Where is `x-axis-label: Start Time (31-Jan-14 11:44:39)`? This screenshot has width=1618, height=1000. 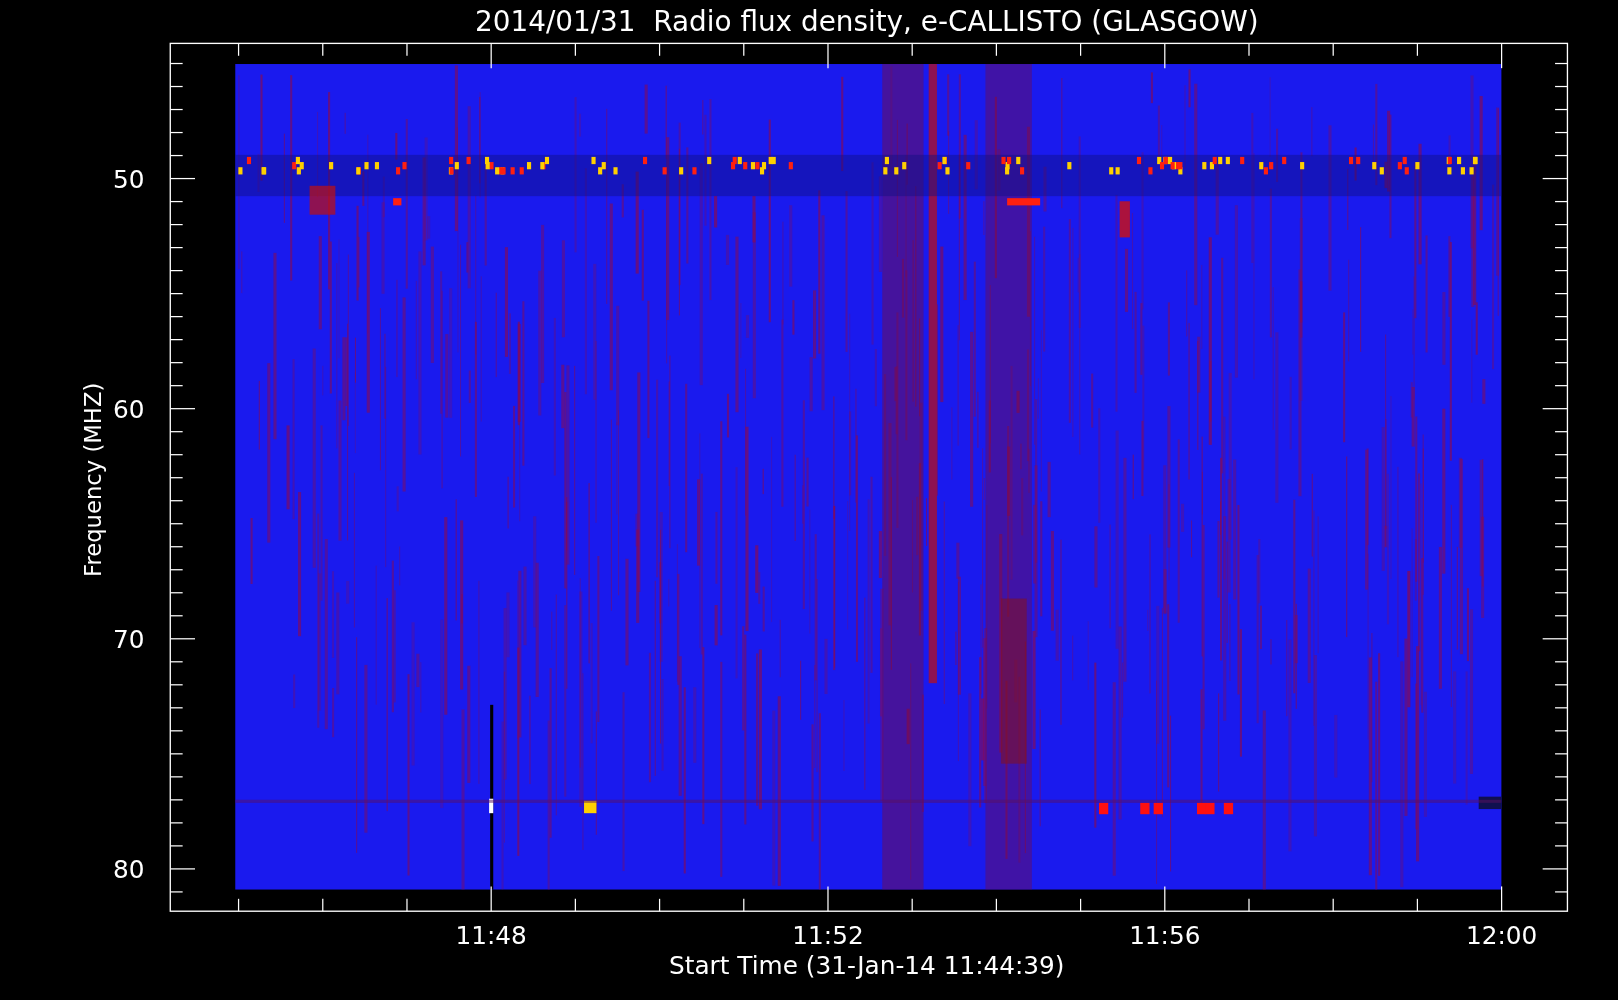 x-axis-label: Start Time (31-Jan-14 11:44:39) is located at coordinates (867, 966).